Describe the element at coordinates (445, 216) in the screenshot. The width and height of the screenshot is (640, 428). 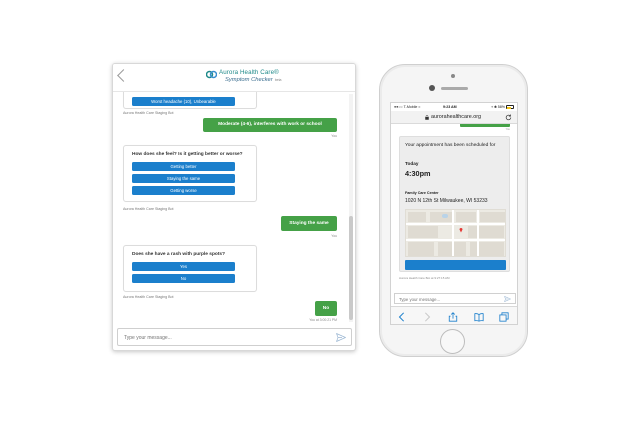
I see `map-marker-blue` at that location.